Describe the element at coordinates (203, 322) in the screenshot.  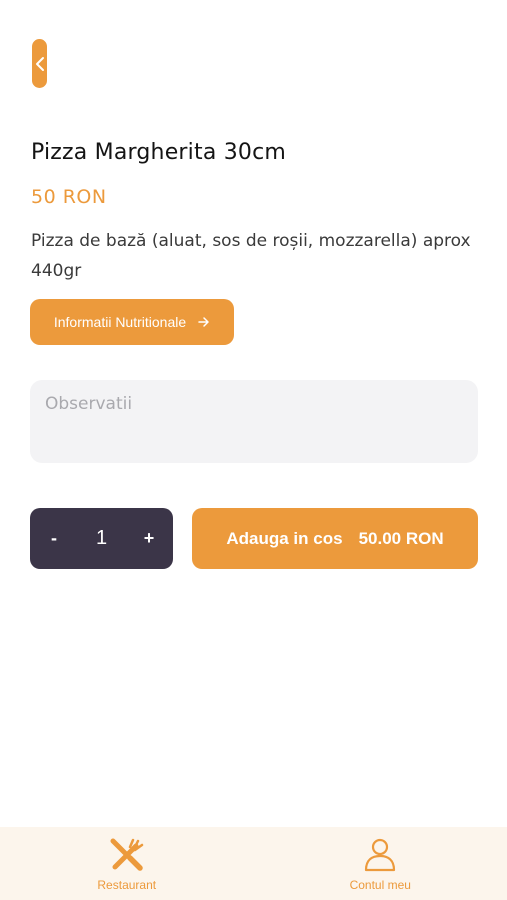
I see `arrow-right-icon` at that location.